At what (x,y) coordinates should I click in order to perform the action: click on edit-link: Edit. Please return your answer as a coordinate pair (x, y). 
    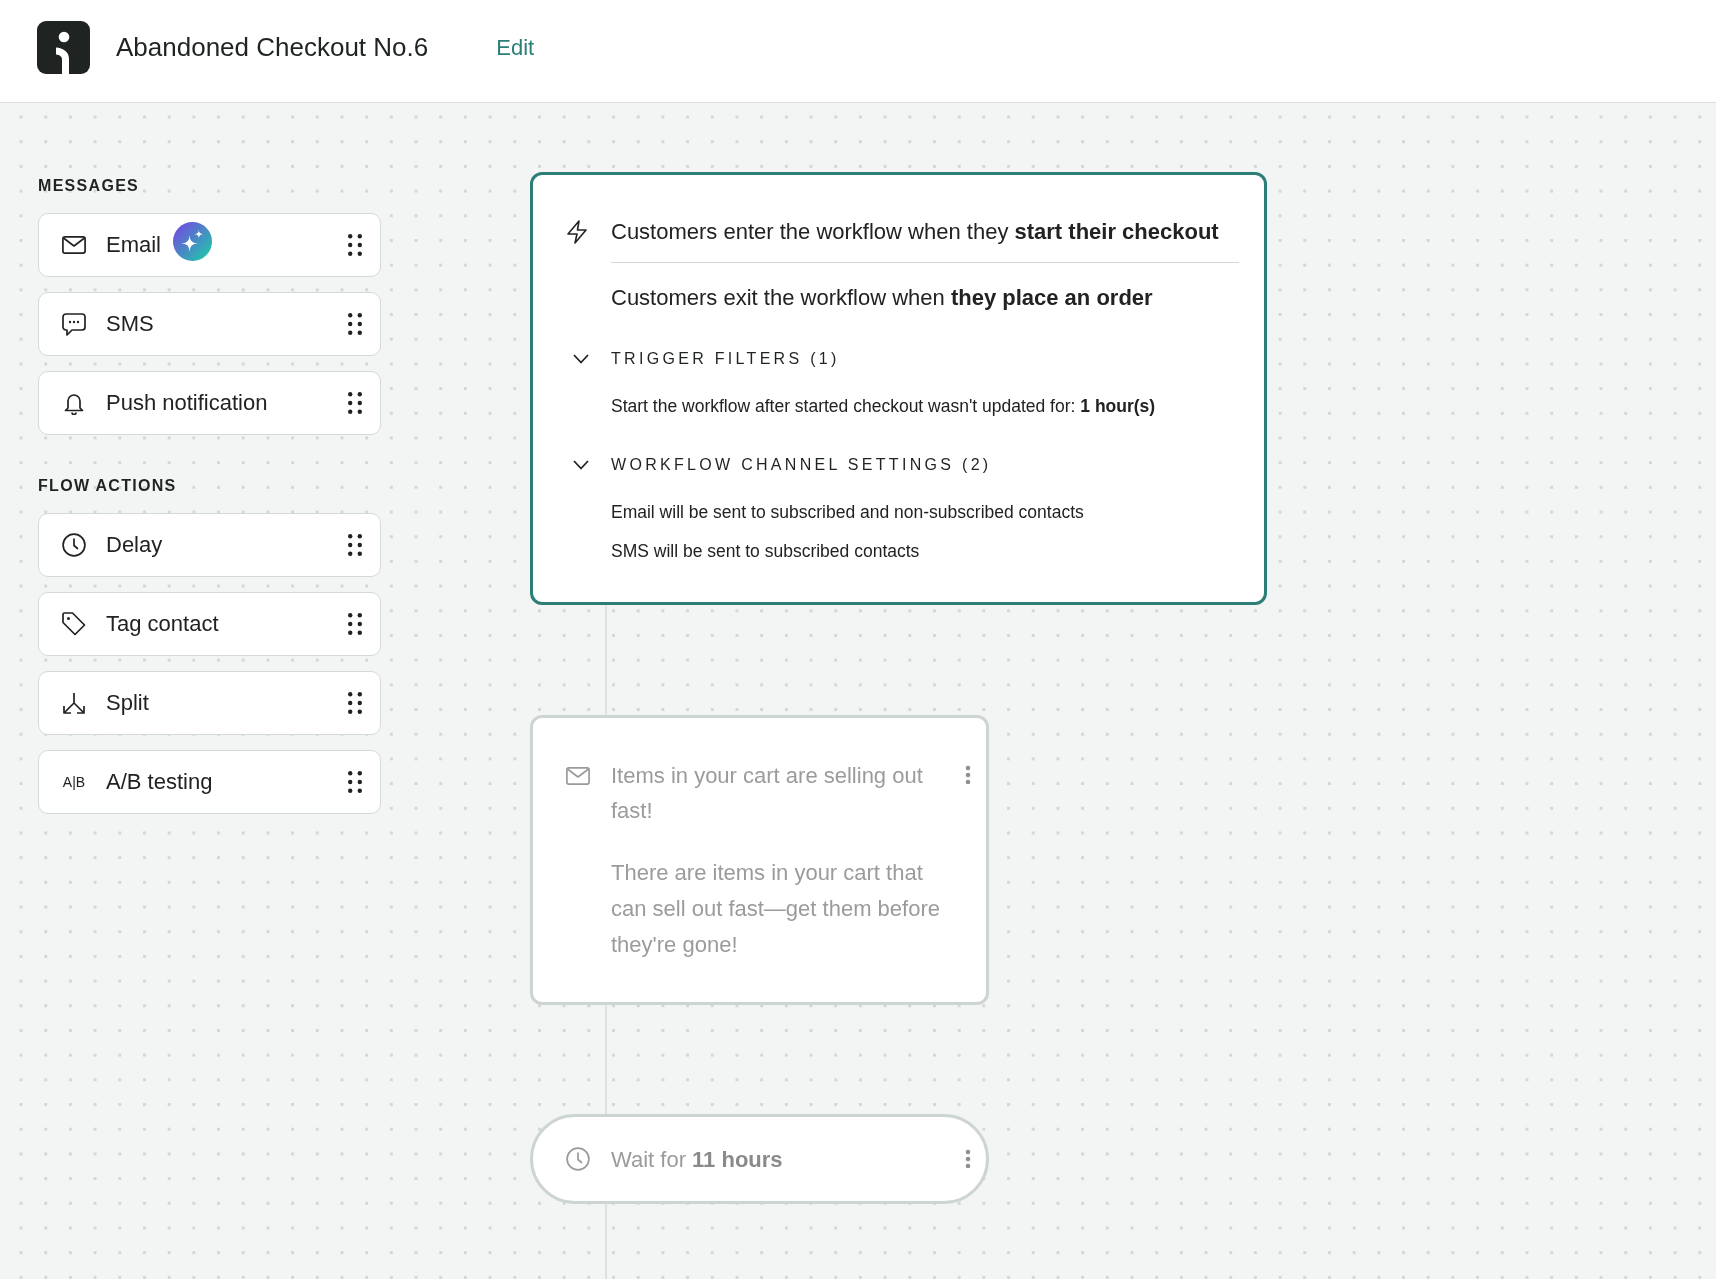
    Looking at the image, I should click on (515, 47).